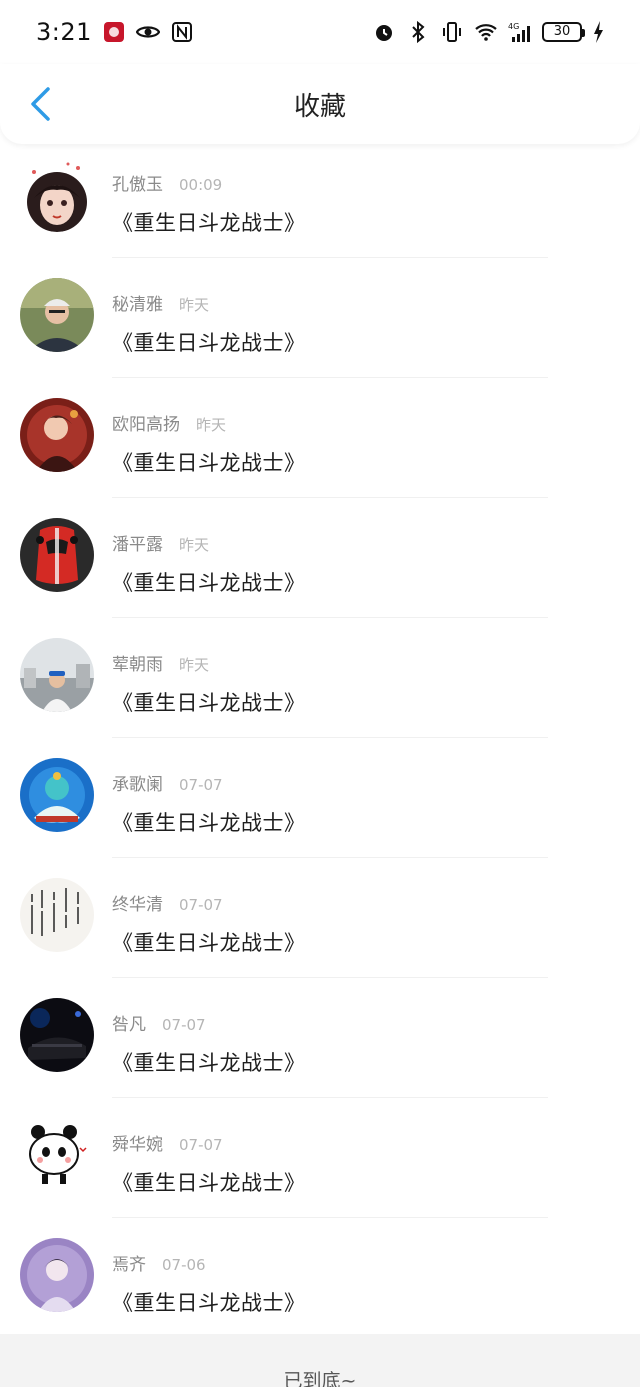 This screenshot has height=1387, width=640. I want to click on anime-girl-avatar, so click(57, 195).